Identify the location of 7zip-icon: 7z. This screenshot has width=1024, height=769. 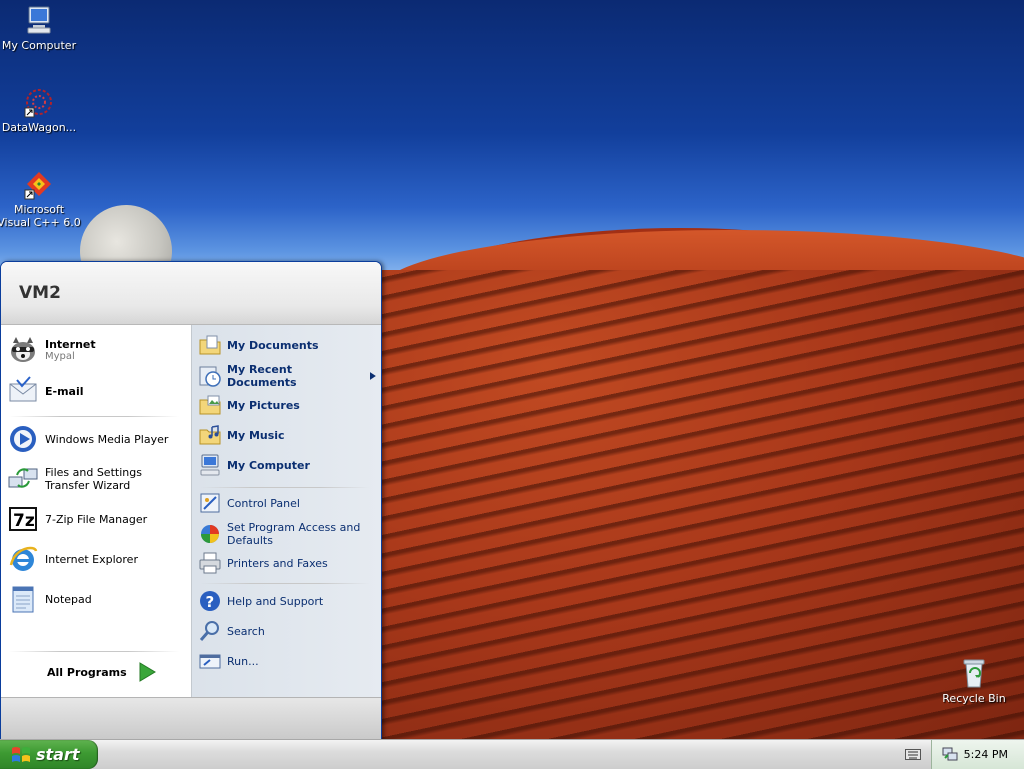
(23, 519).